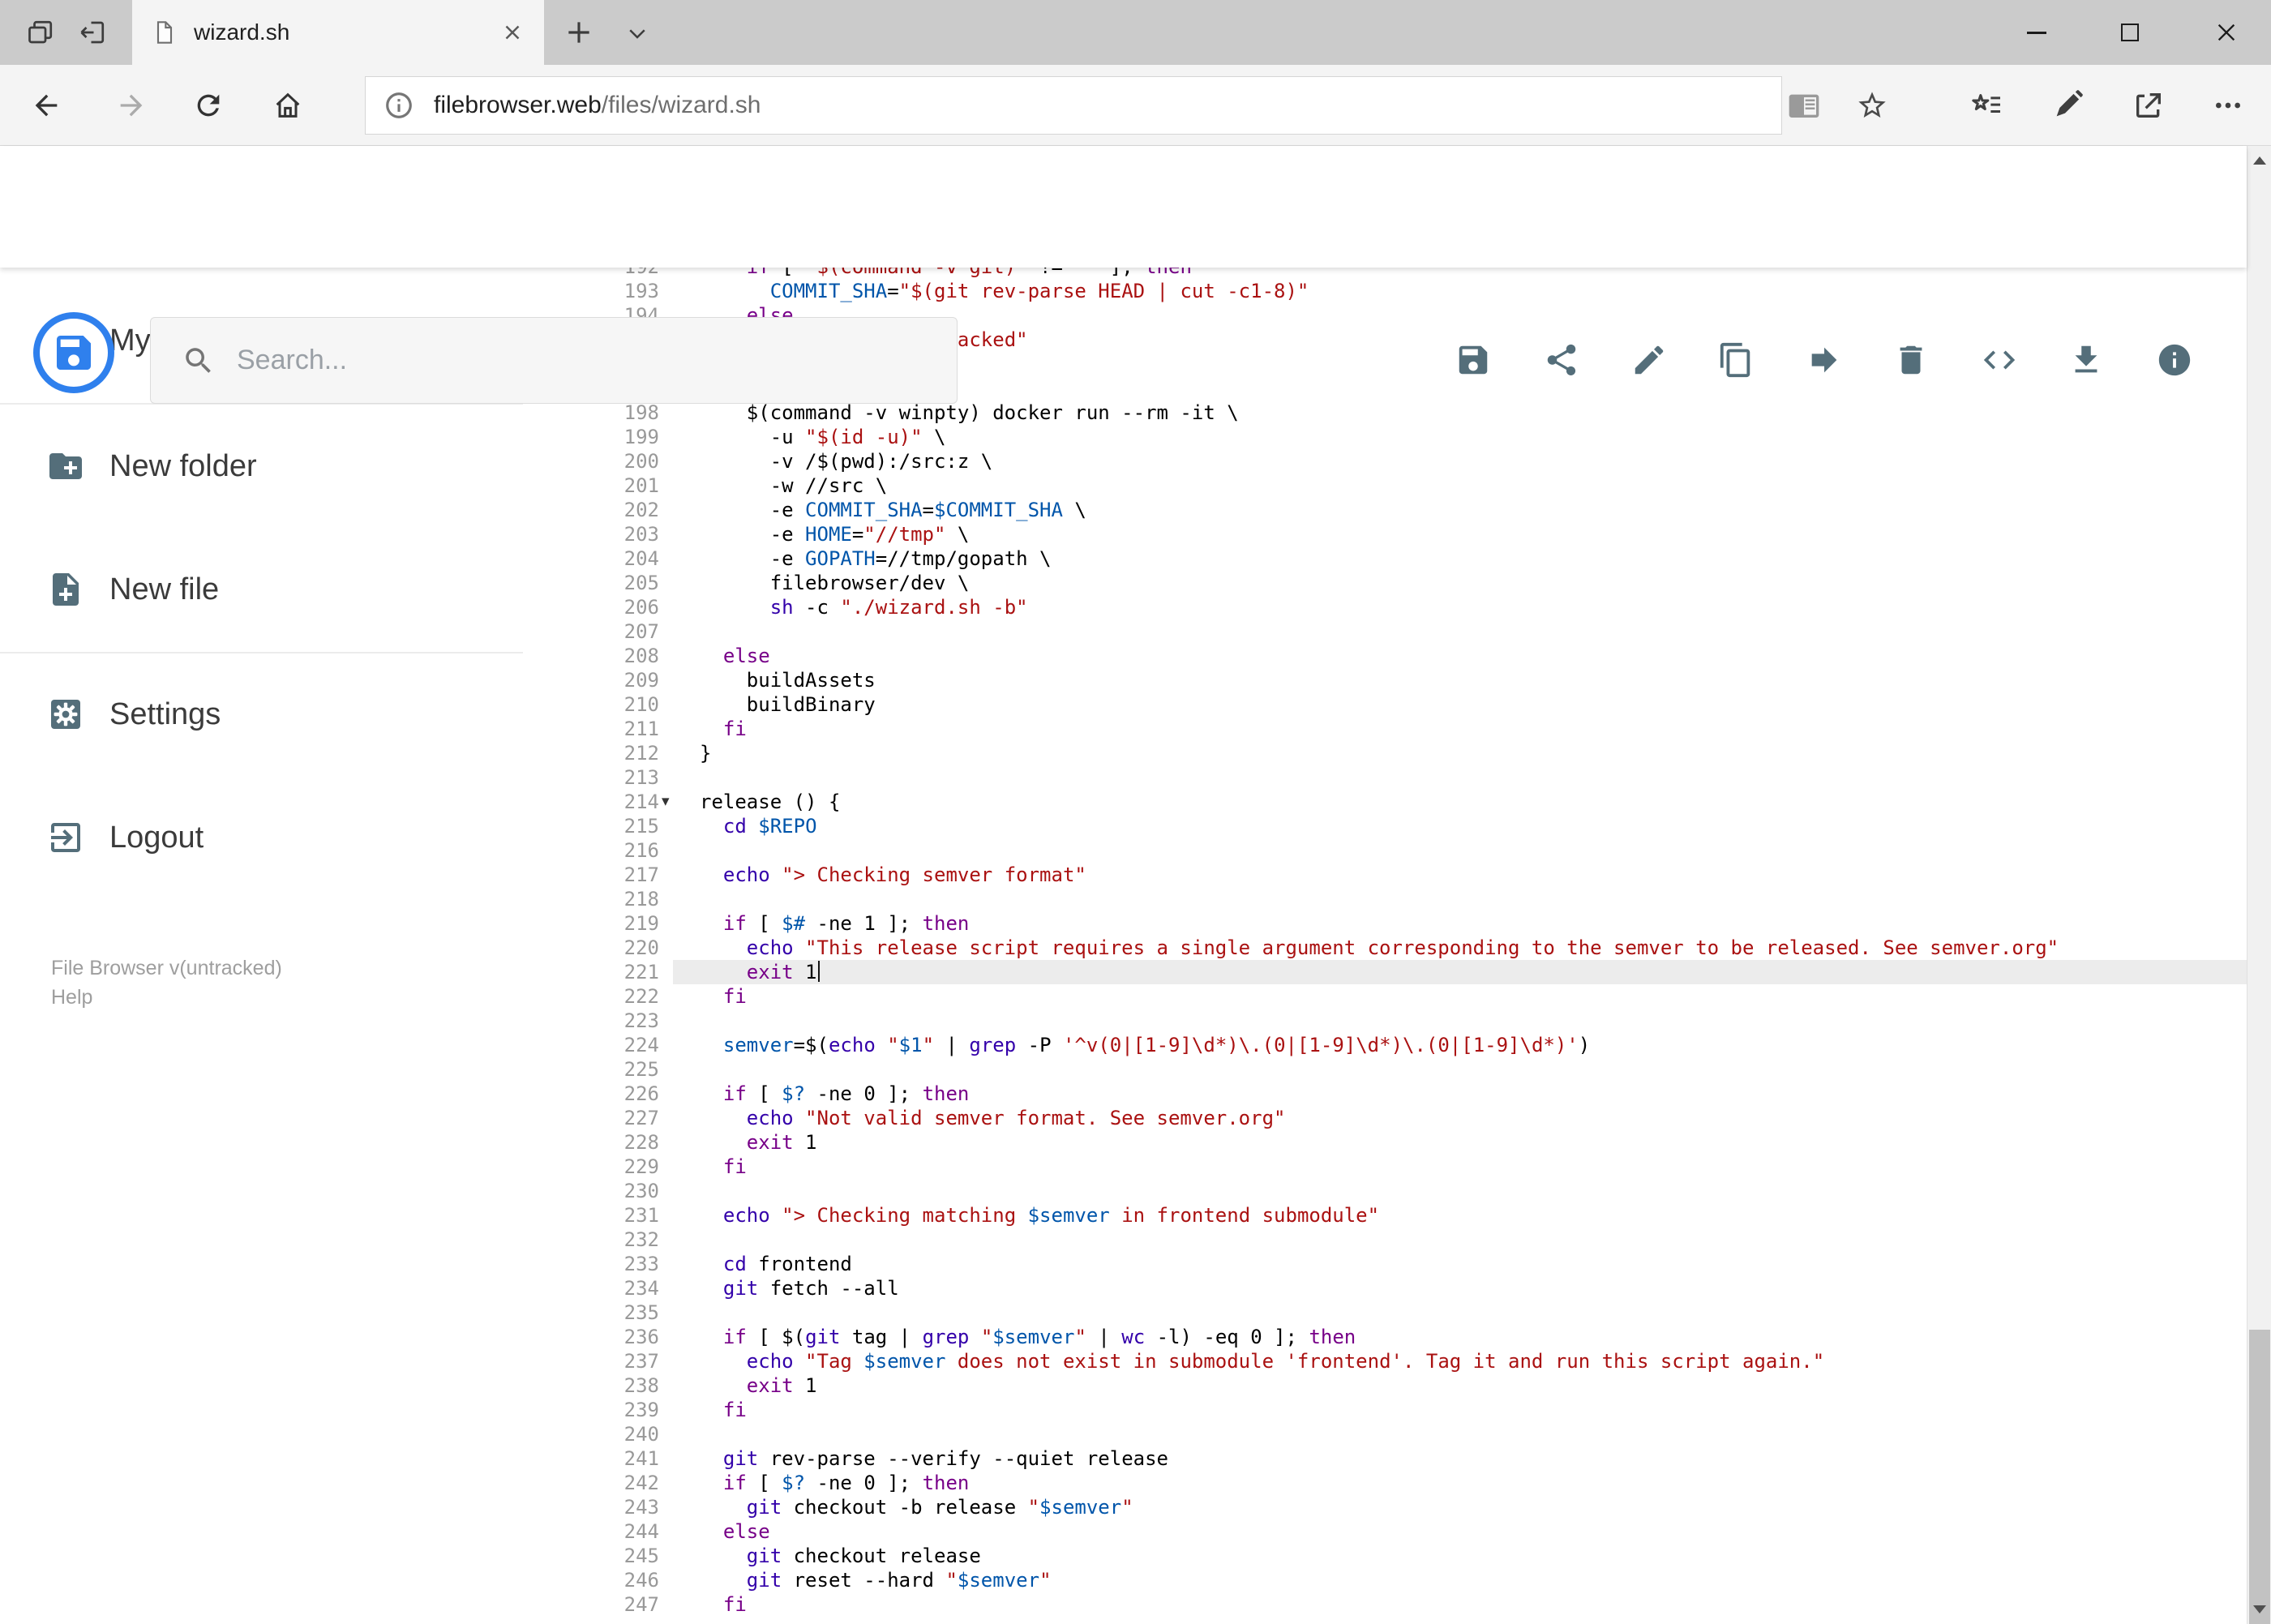 The height and width of the screenshot is (1624, 2271). I want to click on source-code-button, so click(2000, 360).